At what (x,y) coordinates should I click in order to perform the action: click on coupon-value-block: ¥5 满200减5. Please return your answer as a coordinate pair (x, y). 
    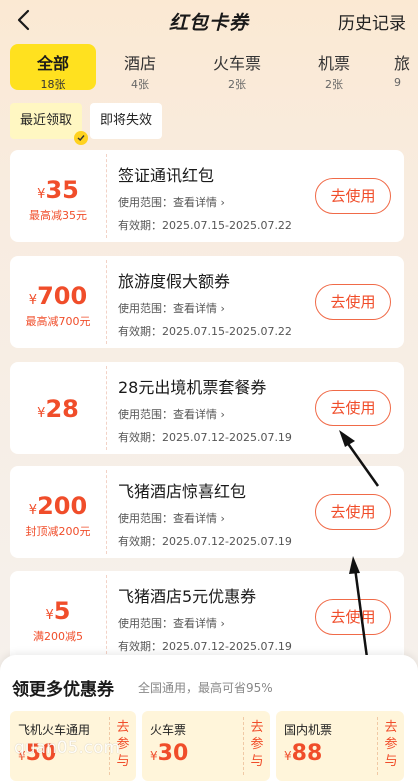
    Looking at the image, I should click on (58, 617).